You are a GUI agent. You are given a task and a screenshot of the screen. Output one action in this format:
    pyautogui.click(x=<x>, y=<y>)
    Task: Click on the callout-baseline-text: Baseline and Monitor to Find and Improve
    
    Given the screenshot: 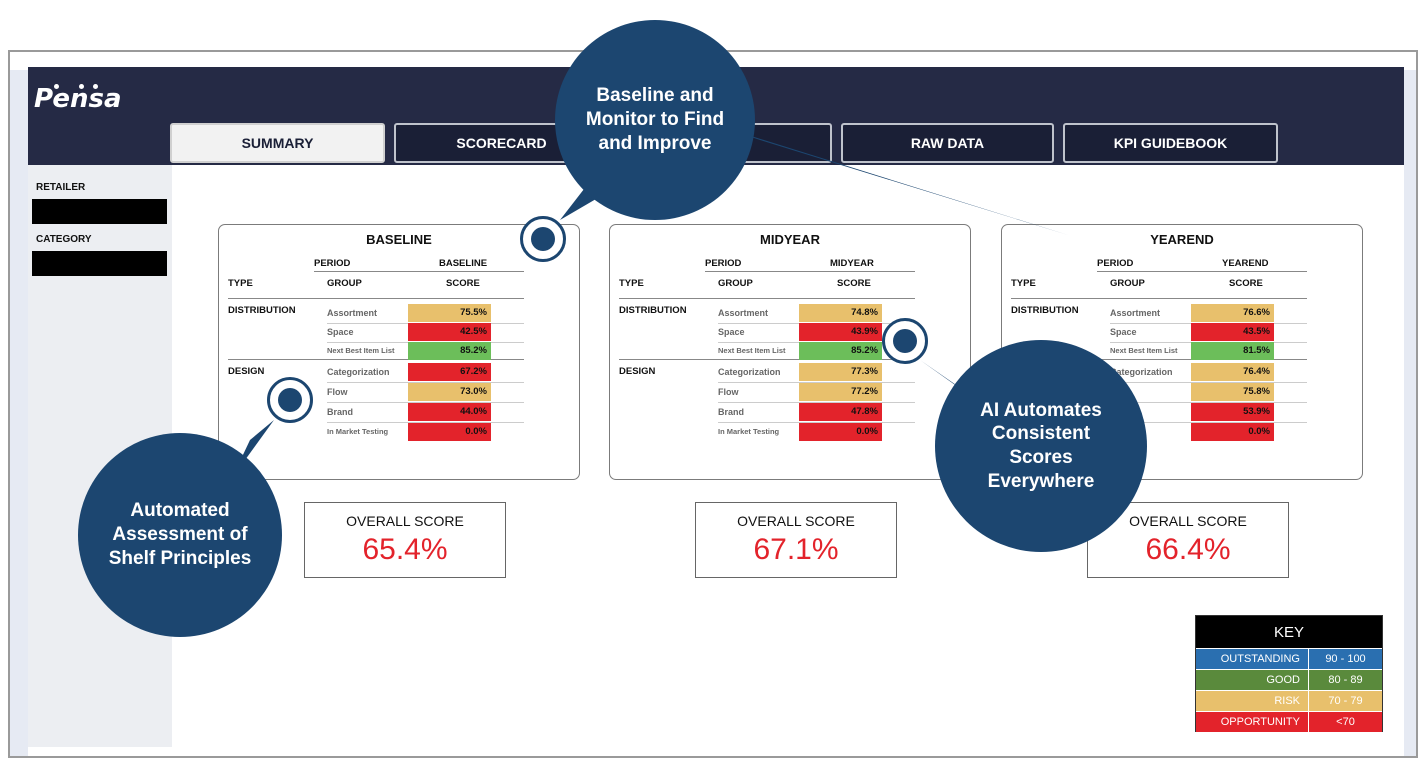 What is the action you would take?
    pyautogui.click(x=655, y=119)
    